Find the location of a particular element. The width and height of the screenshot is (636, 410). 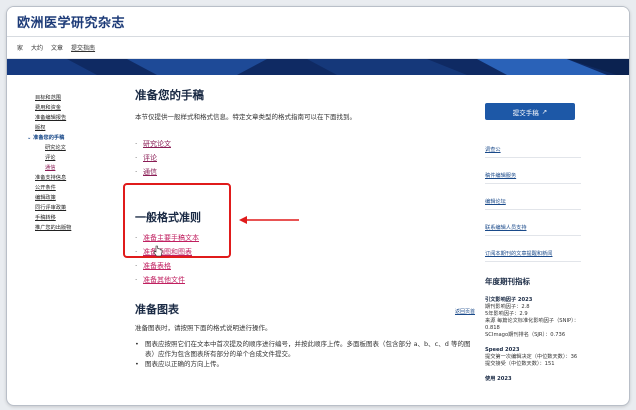

metric-line: 期刊影响因子：2.8 is located at coordinates (507, 307).